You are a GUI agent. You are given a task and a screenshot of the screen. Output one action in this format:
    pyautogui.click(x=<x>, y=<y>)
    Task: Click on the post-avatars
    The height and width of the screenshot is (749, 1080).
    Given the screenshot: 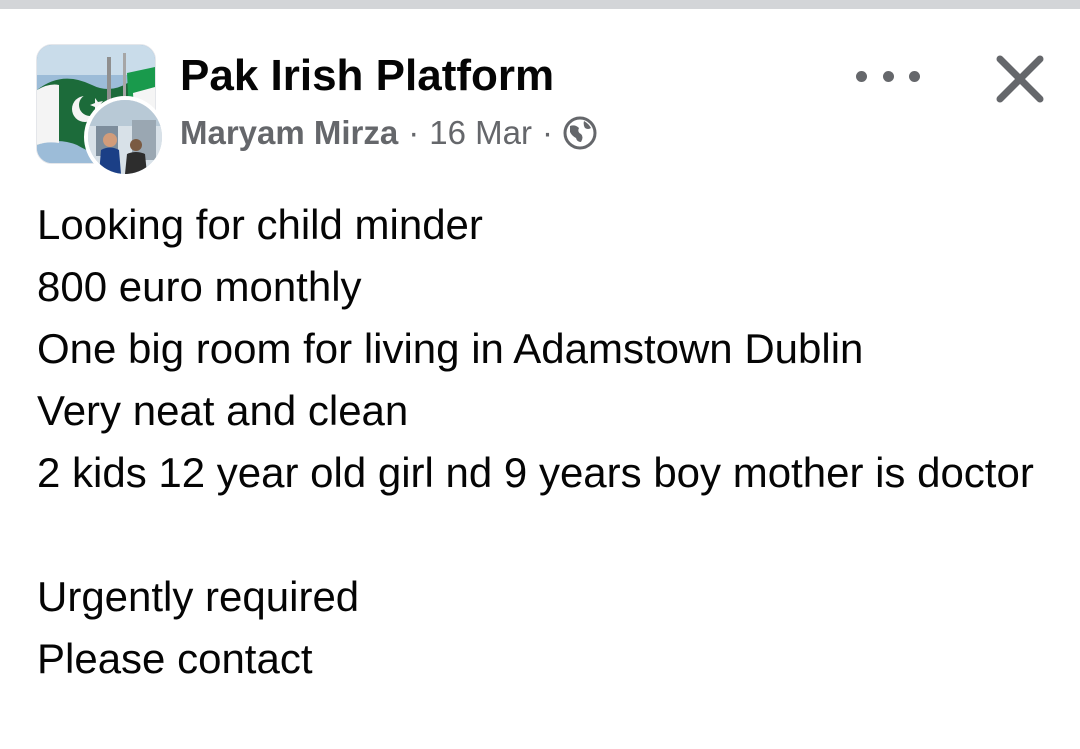 What is the action you would take?
    pyautogui.click(x=101, y=111)
    